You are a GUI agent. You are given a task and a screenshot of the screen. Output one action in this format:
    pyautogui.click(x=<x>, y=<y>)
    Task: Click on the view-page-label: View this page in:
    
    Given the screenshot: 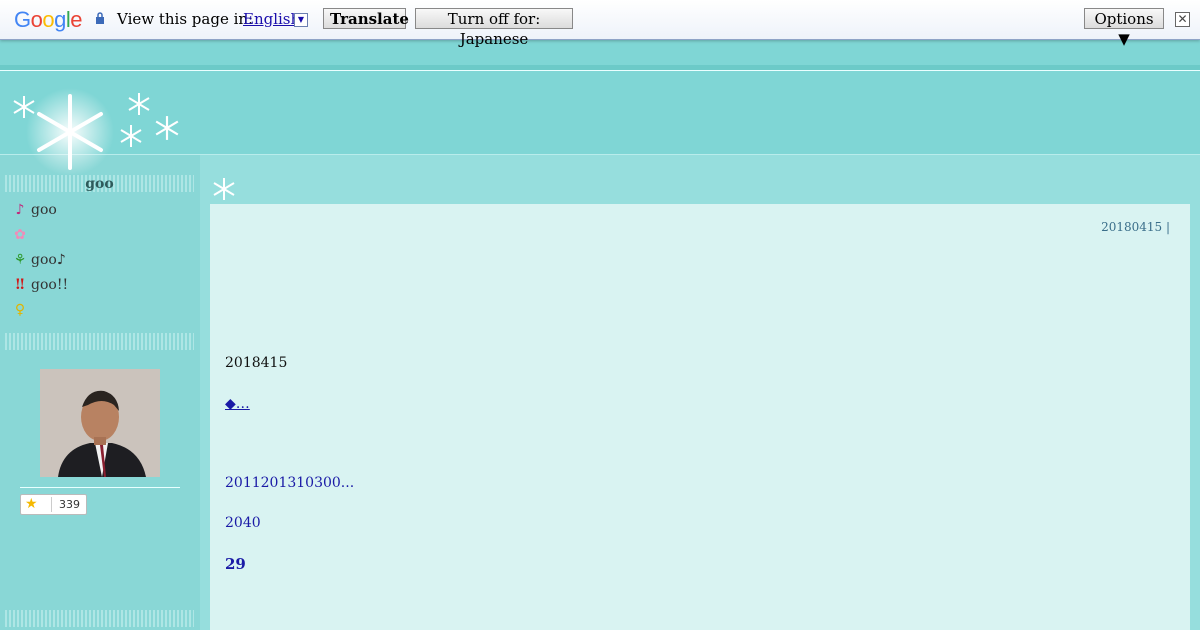 What is the action you would take?
    pyautogui.click(x=185, y=19)
    